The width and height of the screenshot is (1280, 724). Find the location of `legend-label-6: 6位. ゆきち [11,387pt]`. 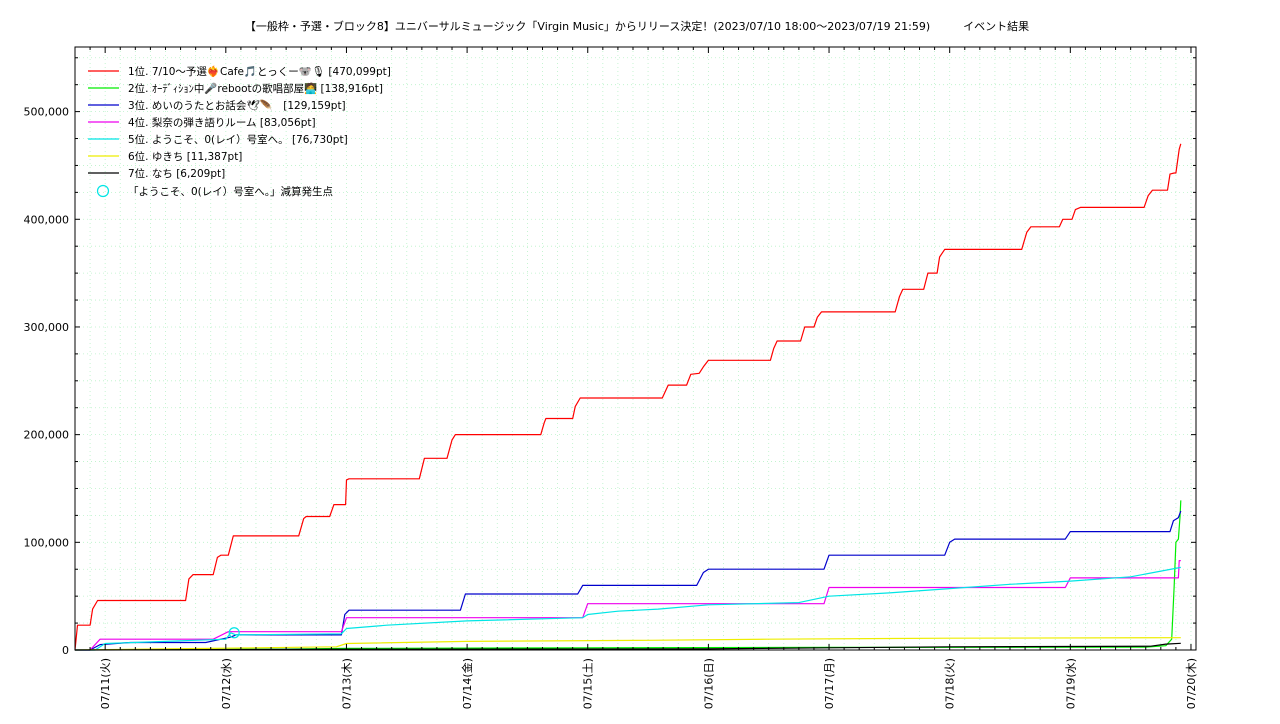

legend-label-6: 6位. ゆきち [11,387pt] is located at coordinates (185, 156).